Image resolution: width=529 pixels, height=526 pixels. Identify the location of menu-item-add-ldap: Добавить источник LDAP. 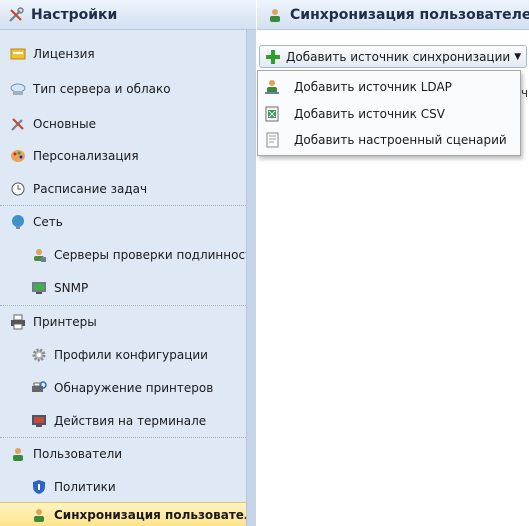
(389, 87).